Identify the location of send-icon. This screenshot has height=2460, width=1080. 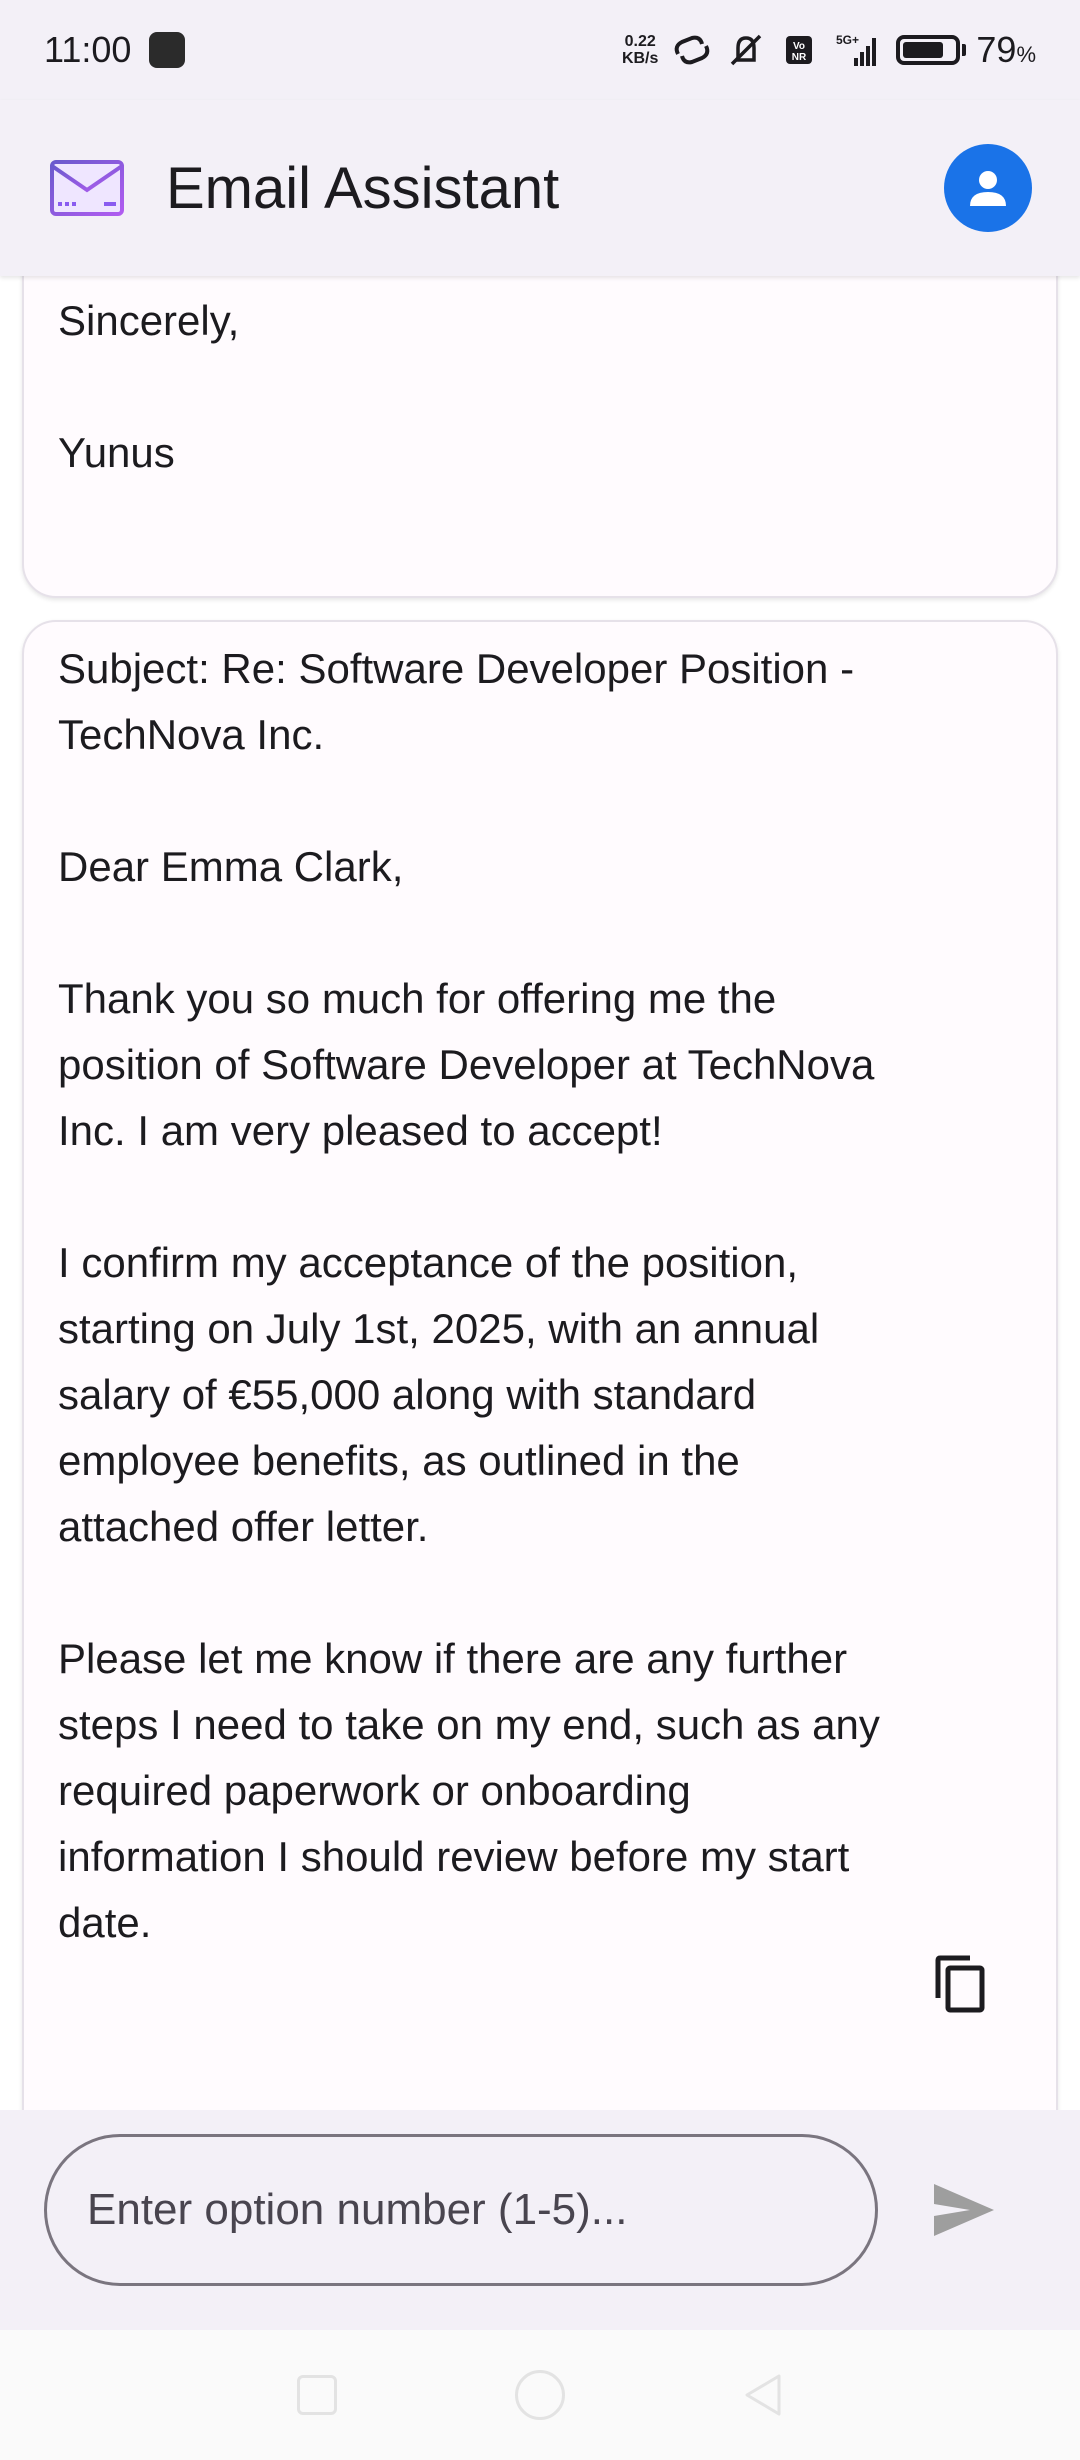
(964, 2210).